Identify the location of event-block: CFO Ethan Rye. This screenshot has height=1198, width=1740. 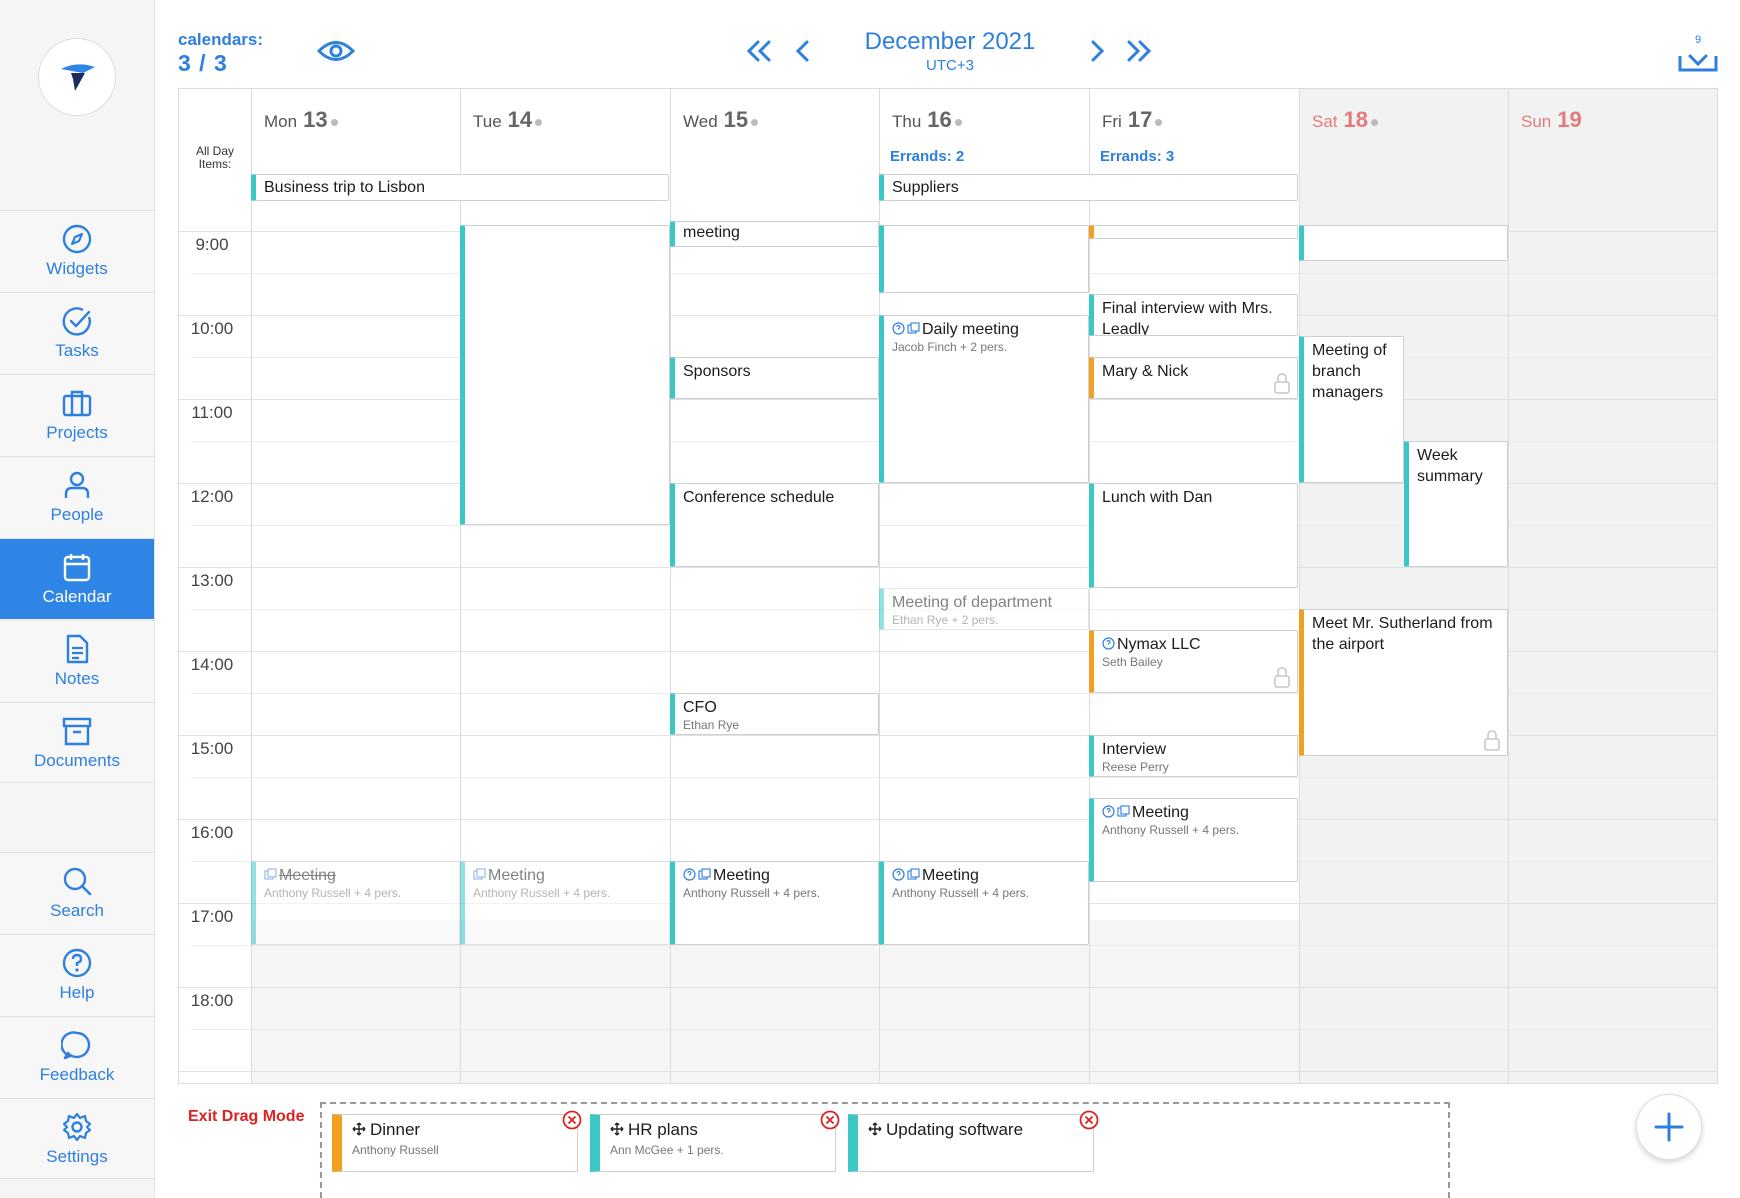
(774, 714).